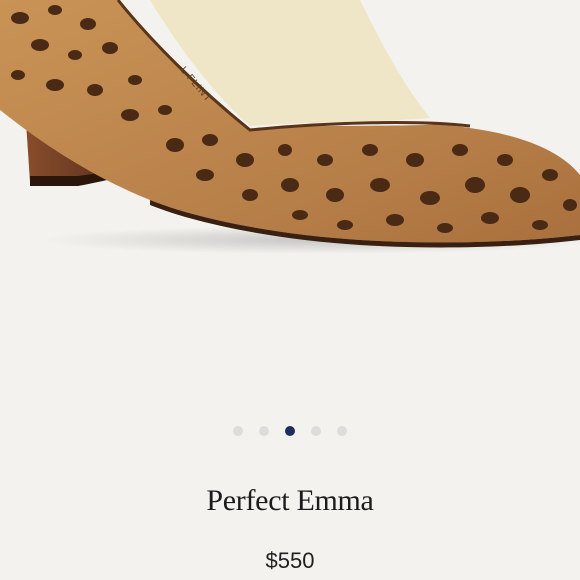 The image size is (580, 580). What do you see at coordinates (290, 500) in the screenshot?
I see `product-name: Perfect Emma` at bounding box center [290, 500].